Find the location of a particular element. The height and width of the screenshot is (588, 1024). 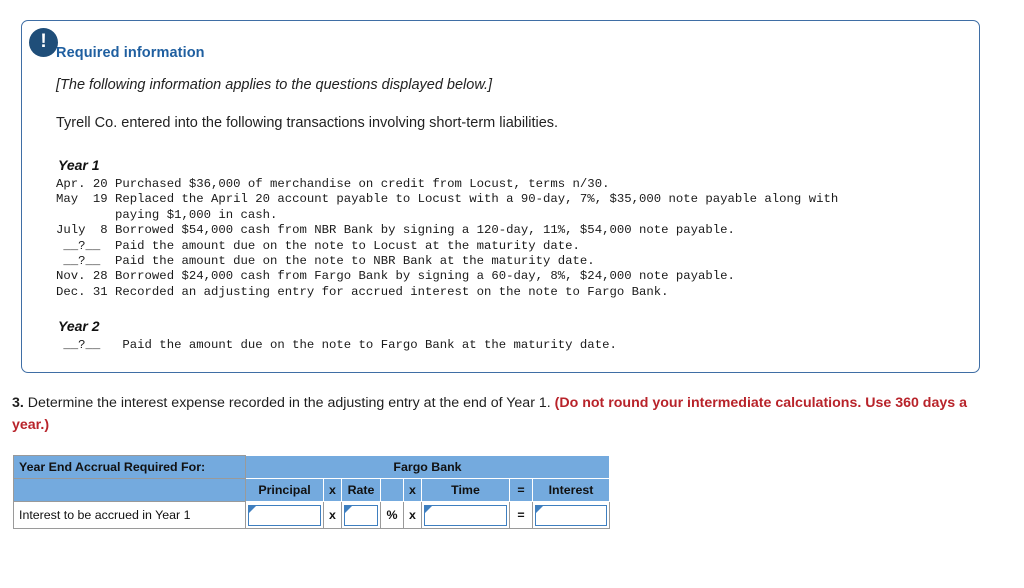

operator-times-1: x is located at coordinates (332, 515).